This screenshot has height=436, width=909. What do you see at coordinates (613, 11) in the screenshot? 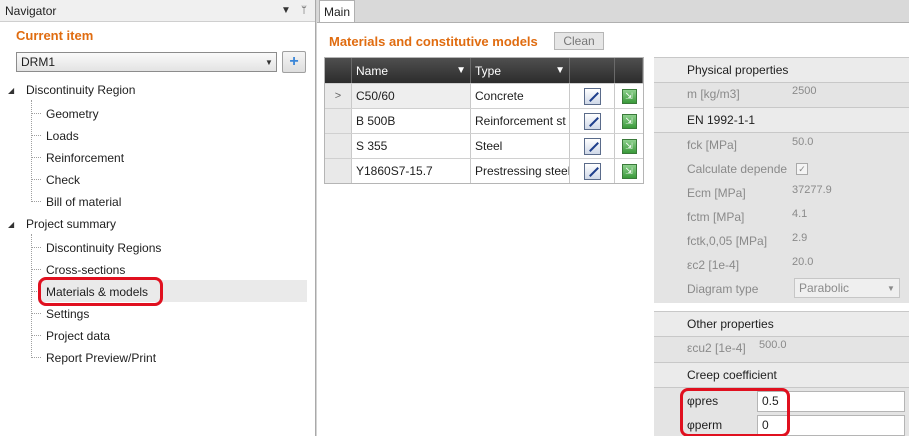
I see `document-tabbar` at bounding box center [613, 11].